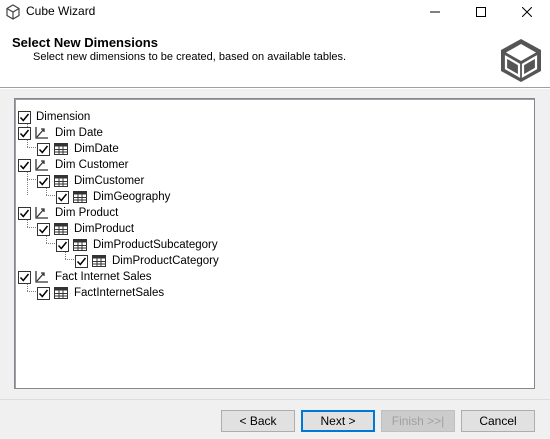  I want to click on next-button: Next >, so click(338, 421).